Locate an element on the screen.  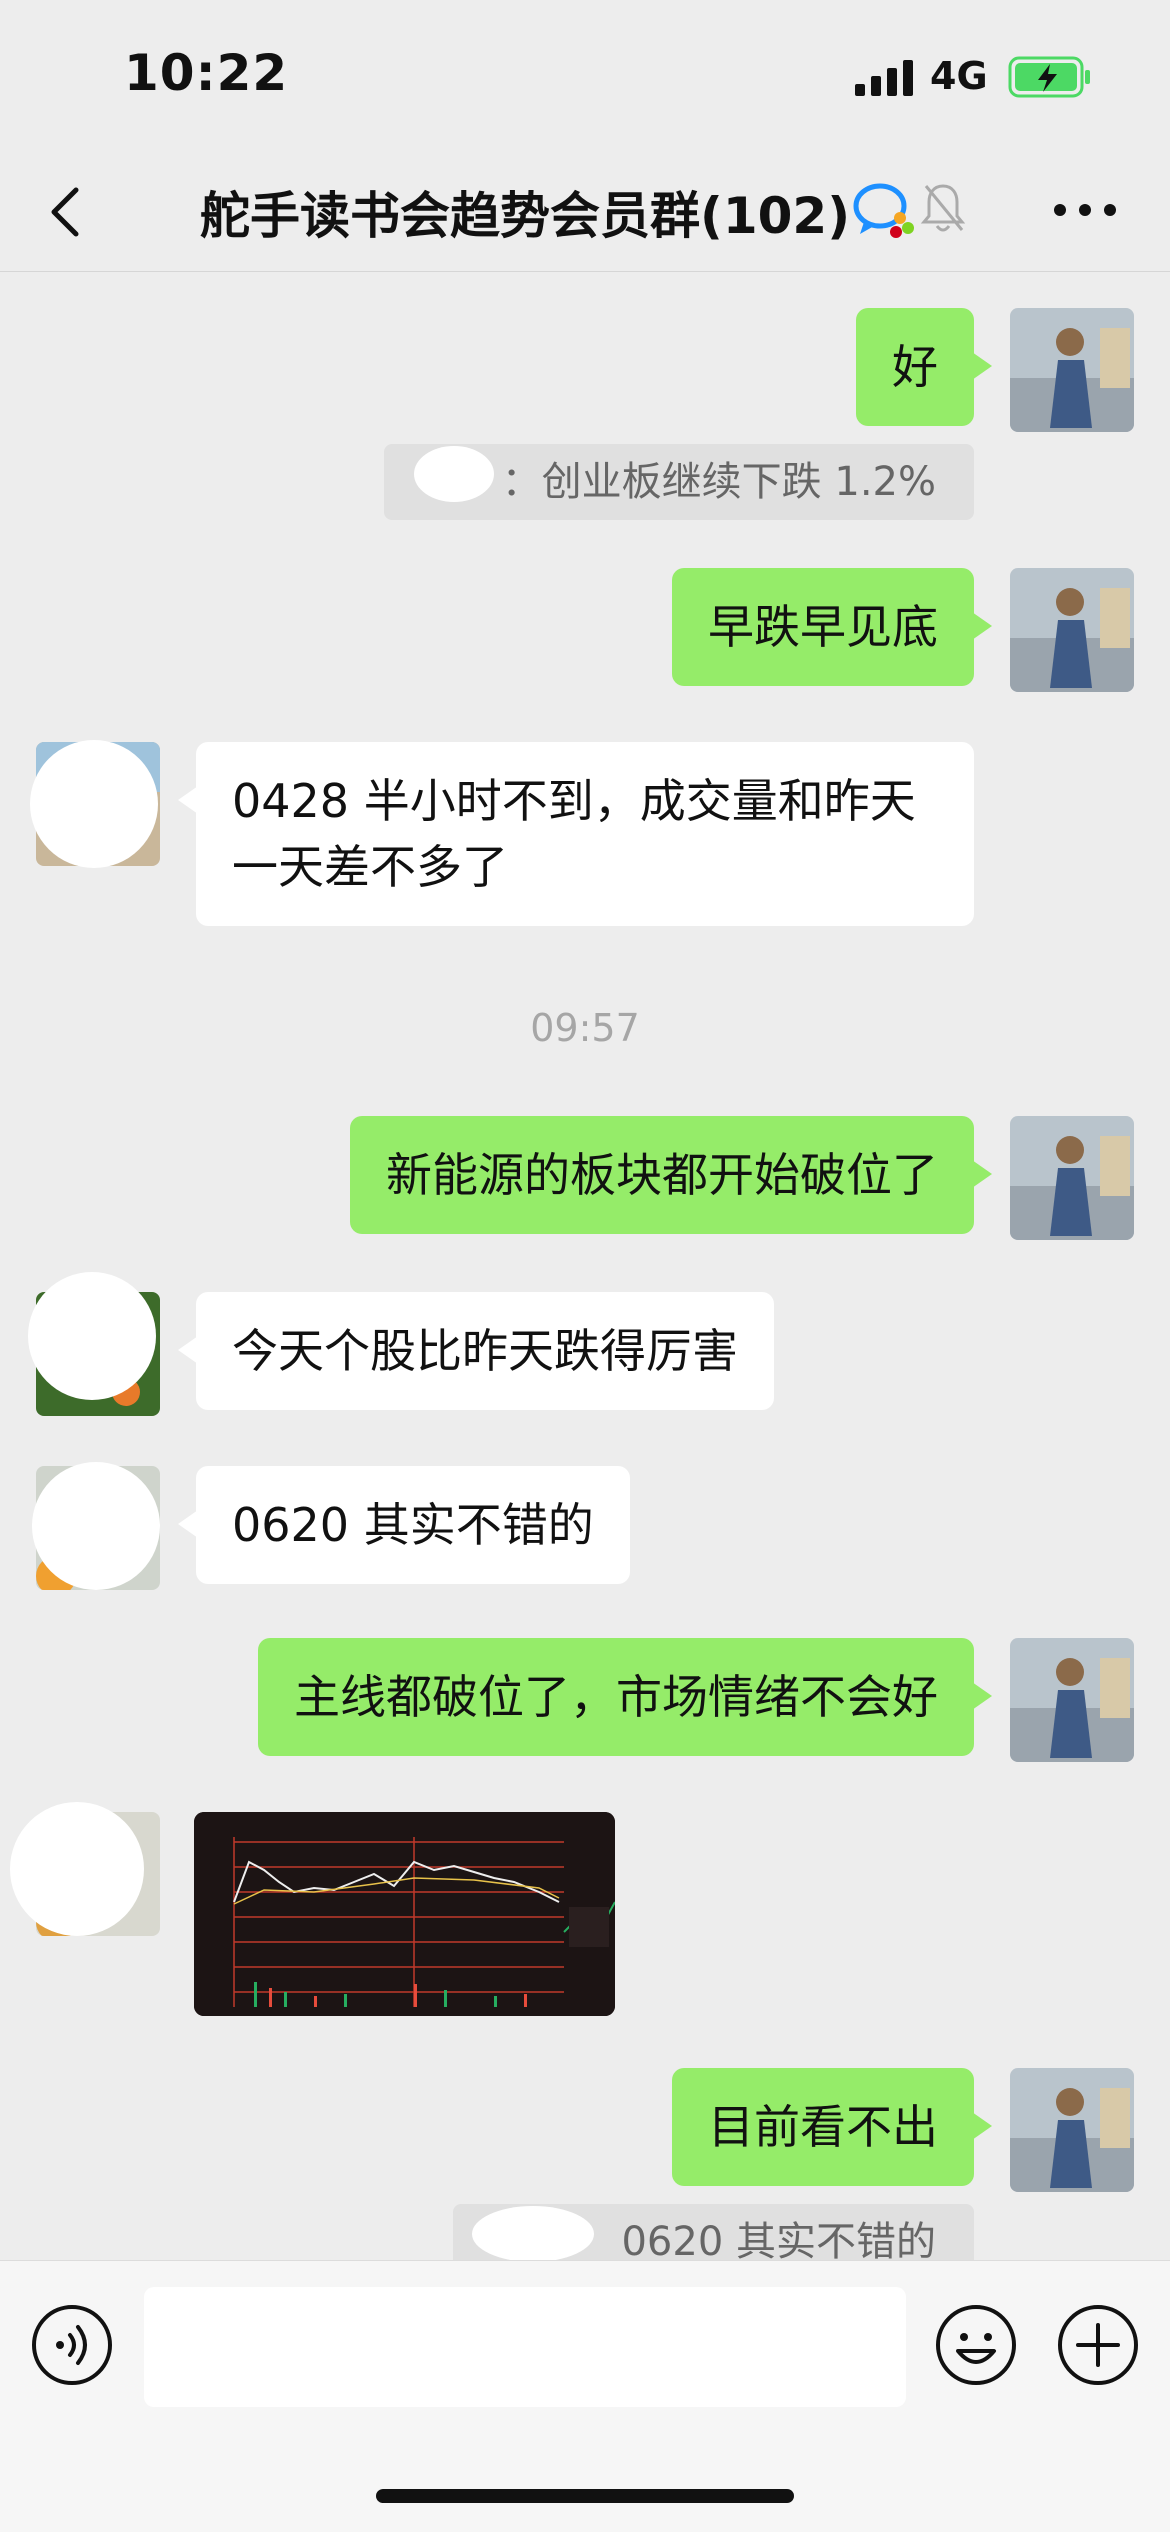
quoted-text: ：创业板继续下跌 1.2% is located at coordinates (718, 482).